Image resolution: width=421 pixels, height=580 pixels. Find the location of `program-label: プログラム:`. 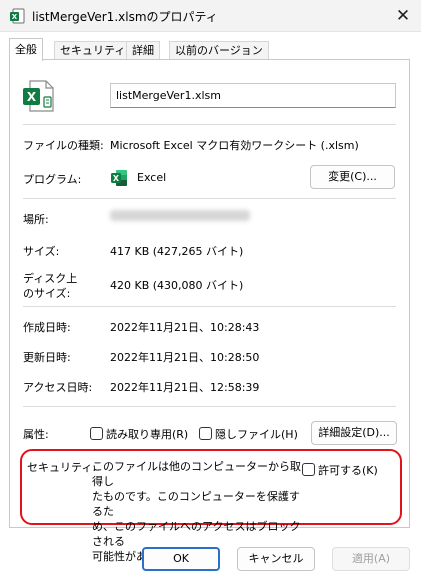

program-label: プログラム: is located at coordinates (52, 179).